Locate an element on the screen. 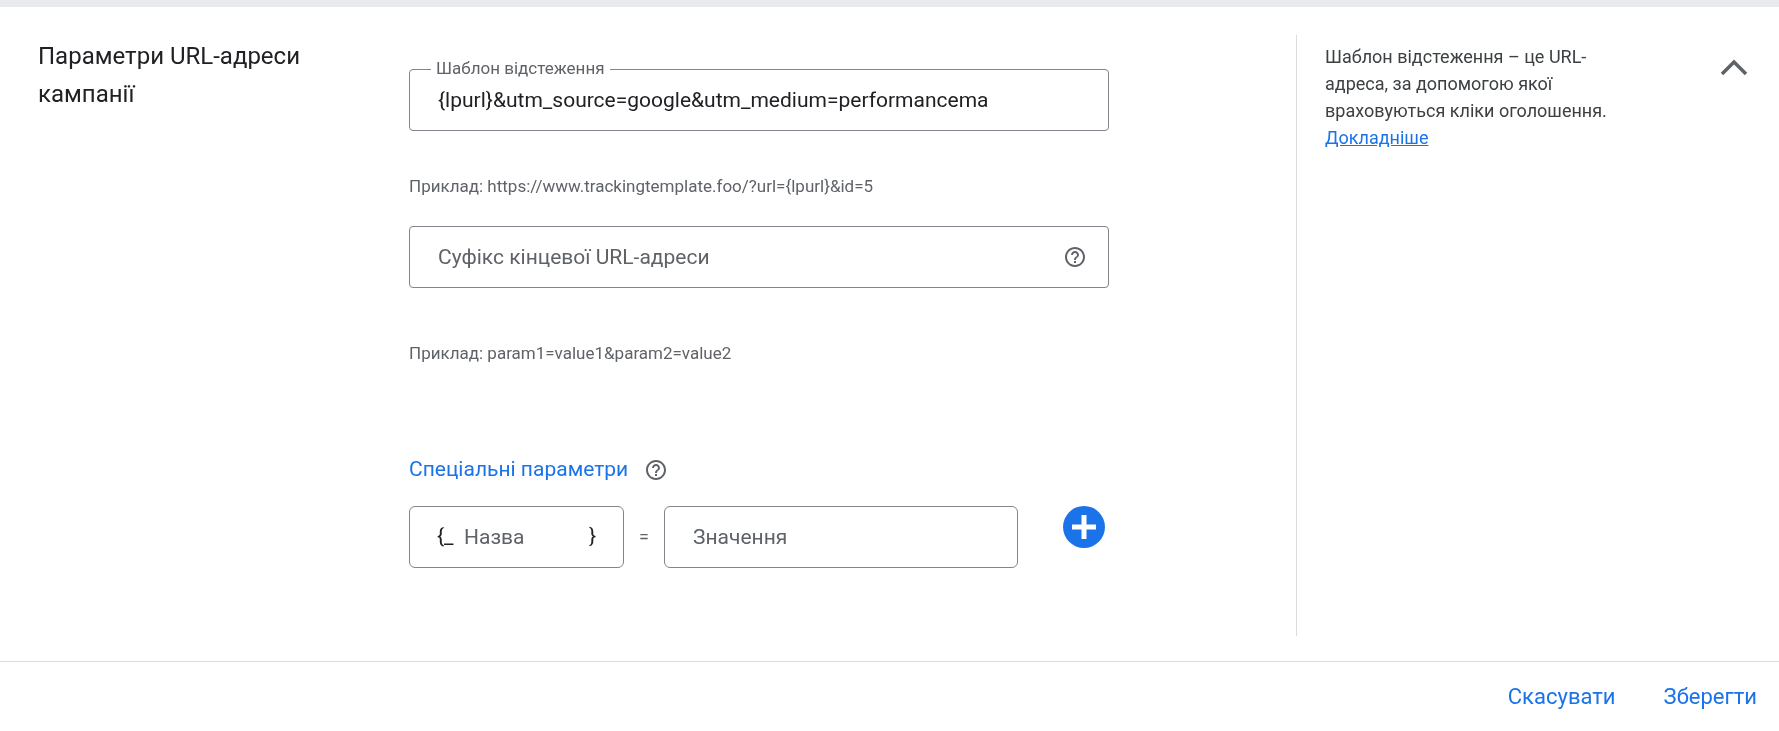  cancel-button: Скасувати is located at coordinates (1561, 696).